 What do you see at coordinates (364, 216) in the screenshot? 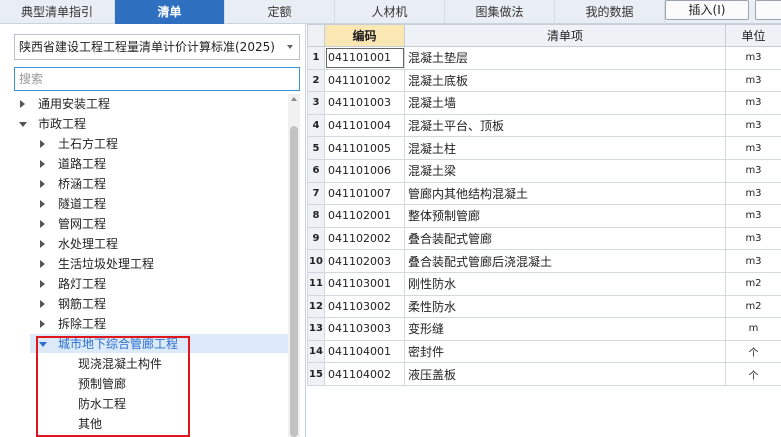
I see `cell-code: 041102001` at bounding box center [364, 216].